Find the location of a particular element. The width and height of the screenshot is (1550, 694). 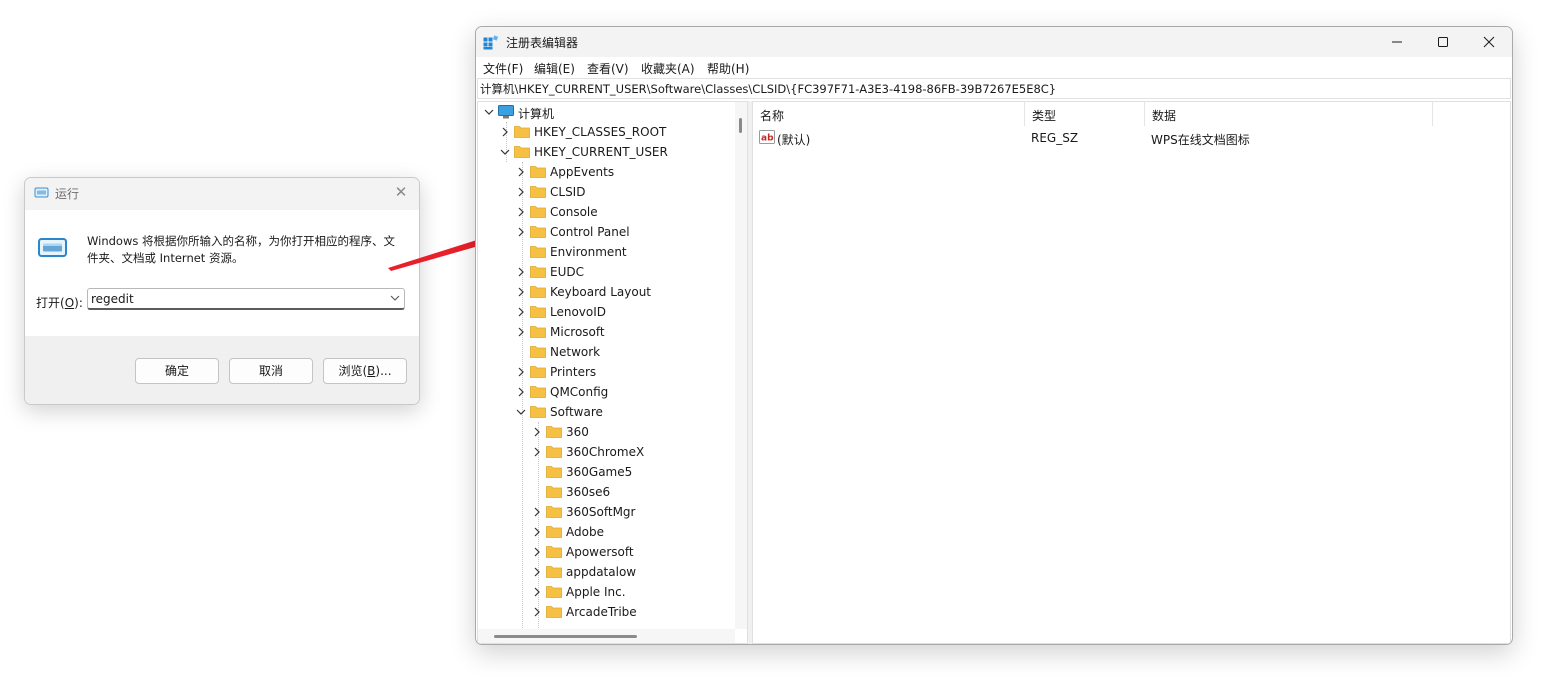

close-icon: ✕ is located at coordinates (401, 192).